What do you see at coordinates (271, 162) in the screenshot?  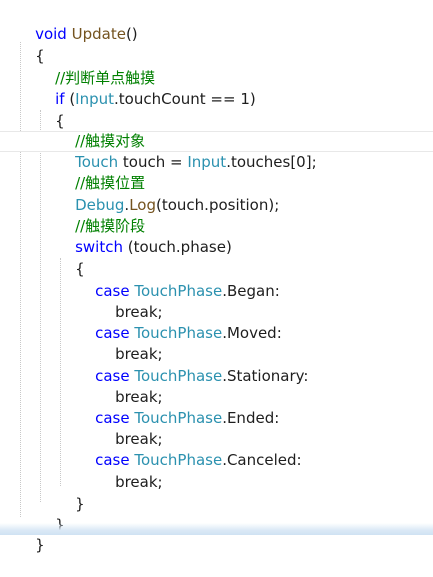 I see `expression: .touches[0];` at bounding box center [271, 162].